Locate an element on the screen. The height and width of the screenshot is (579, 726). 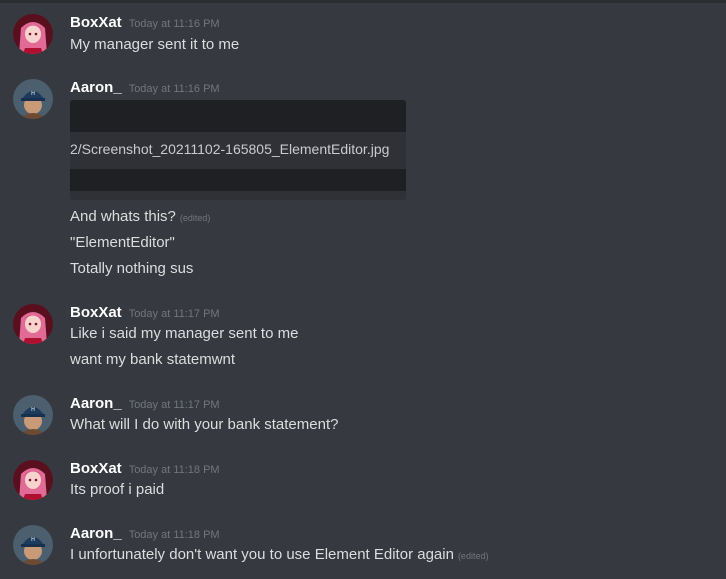
message-header: BoxXat Today at 11:16 PM is located at coordinates (145, 24).